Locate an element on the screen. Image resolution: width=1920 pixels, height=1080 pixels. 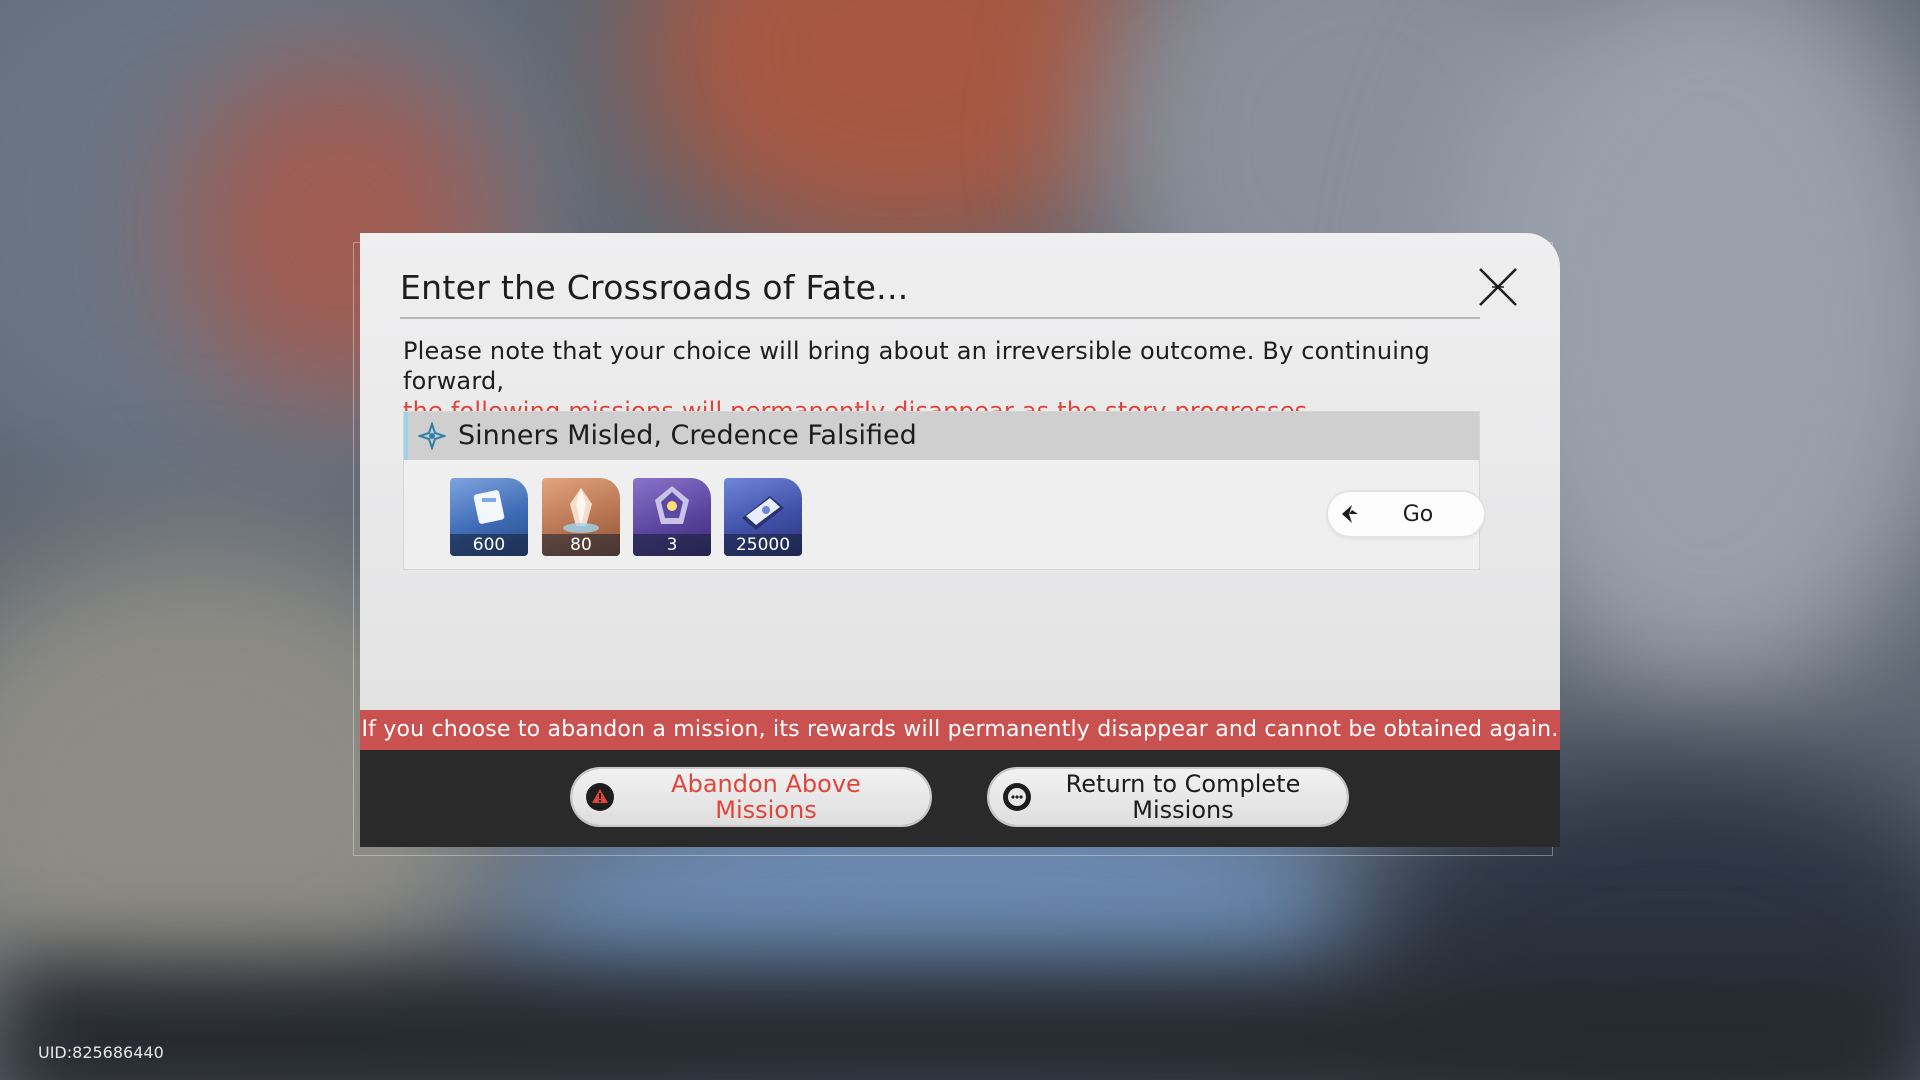
reward-stellar-jade: 600 is located at coordinates (489, 517).